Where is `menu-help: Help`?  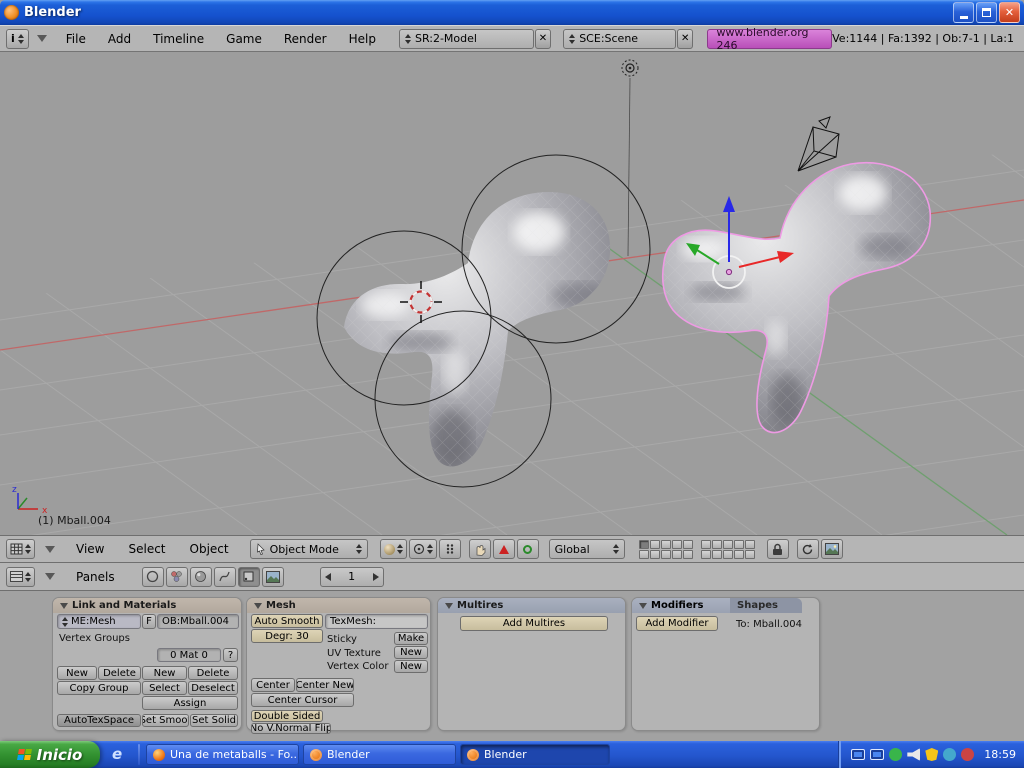 menu-help: Help is located at coordinates (362, 39).